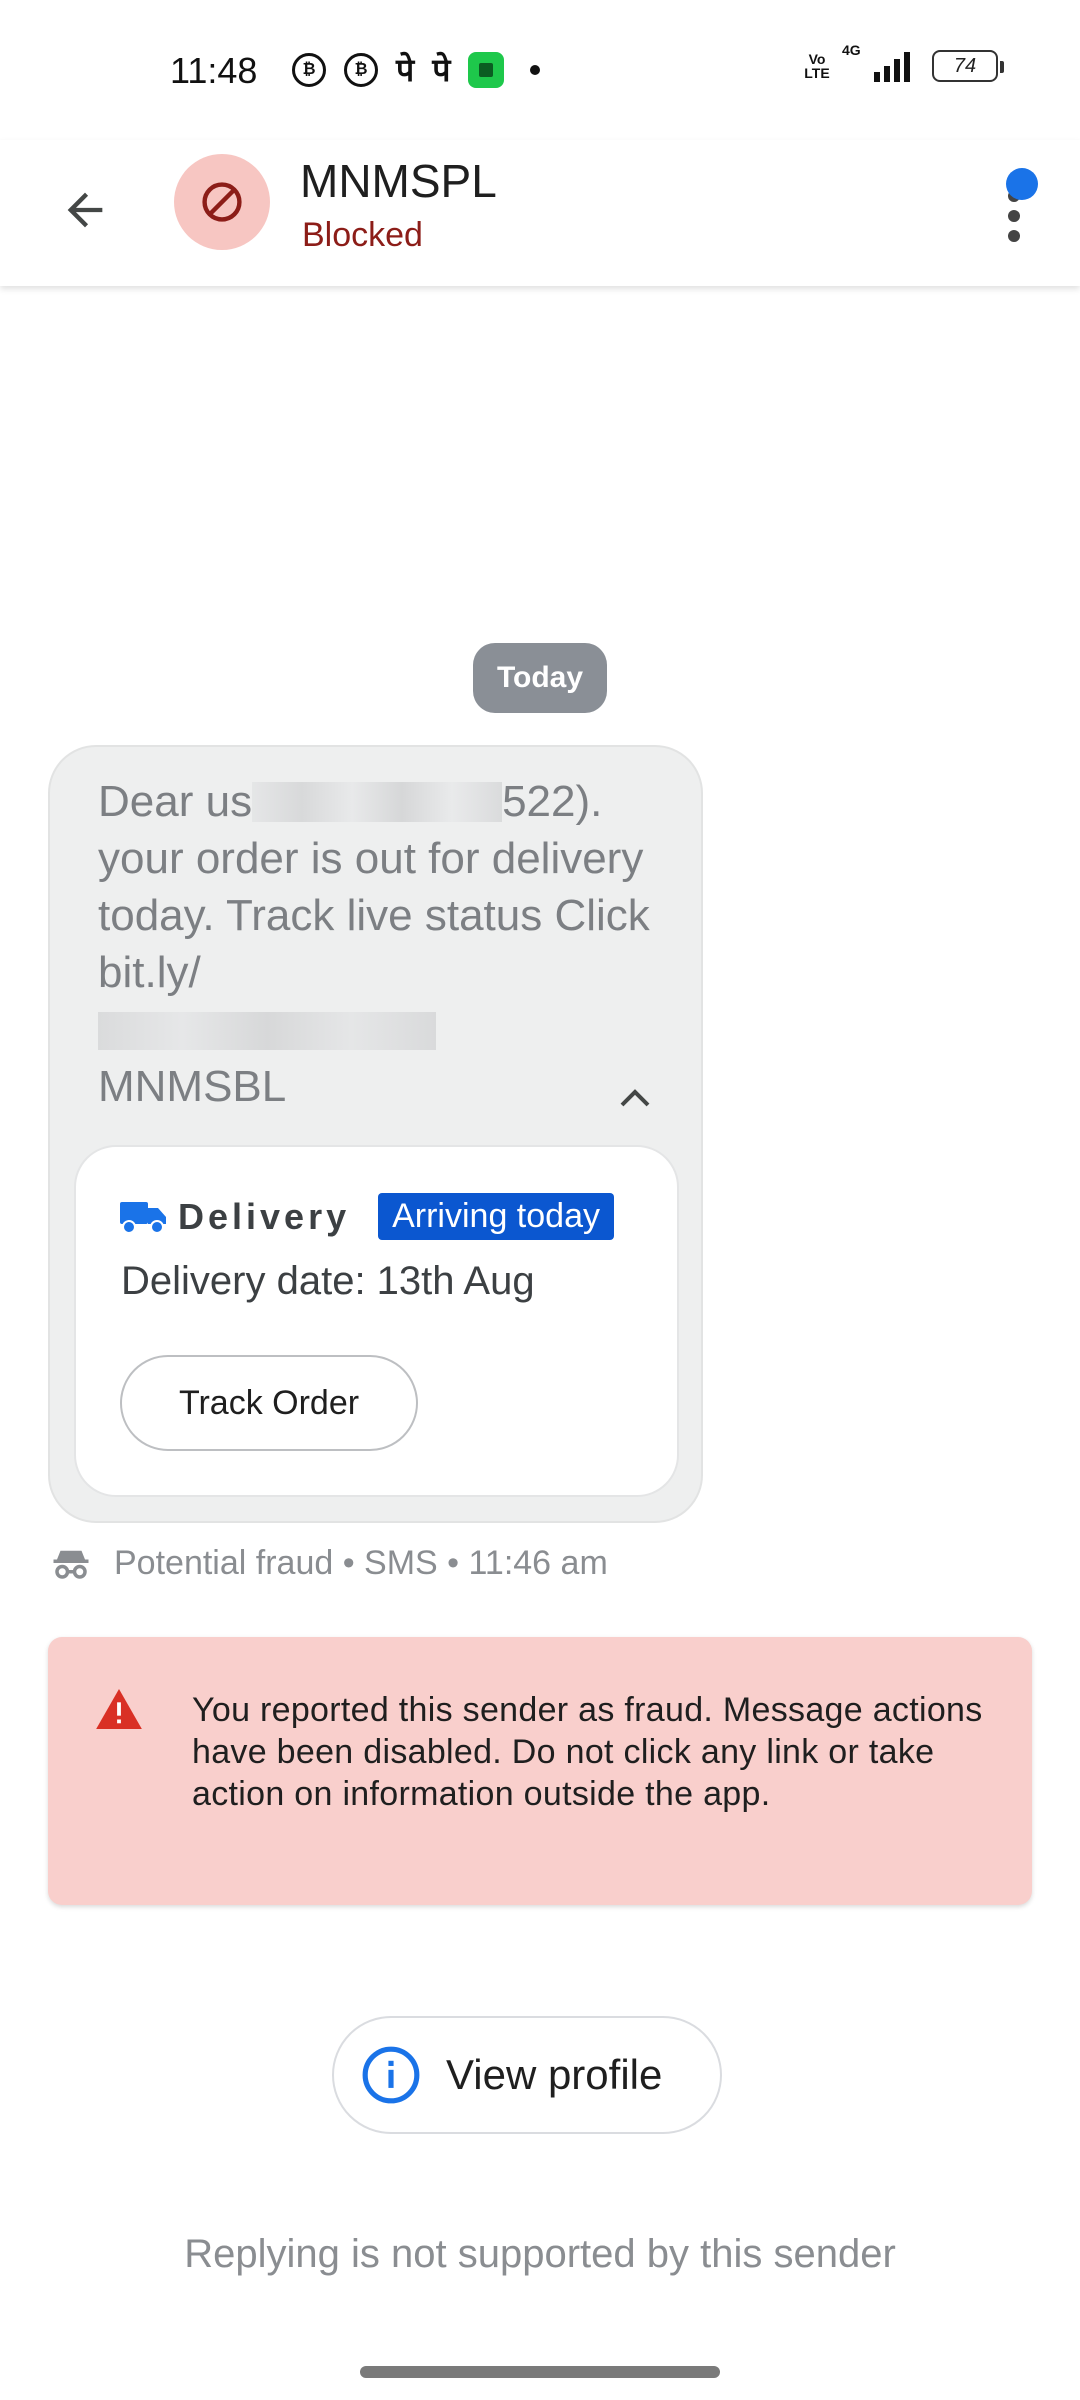 The width and height of the screenshot is (1080, 2400). What do you see at coordinates (416, 70) in the screenshot?
I see `notification-icons: ₿ ₿ पे पे` at bounding box center [416, 70].